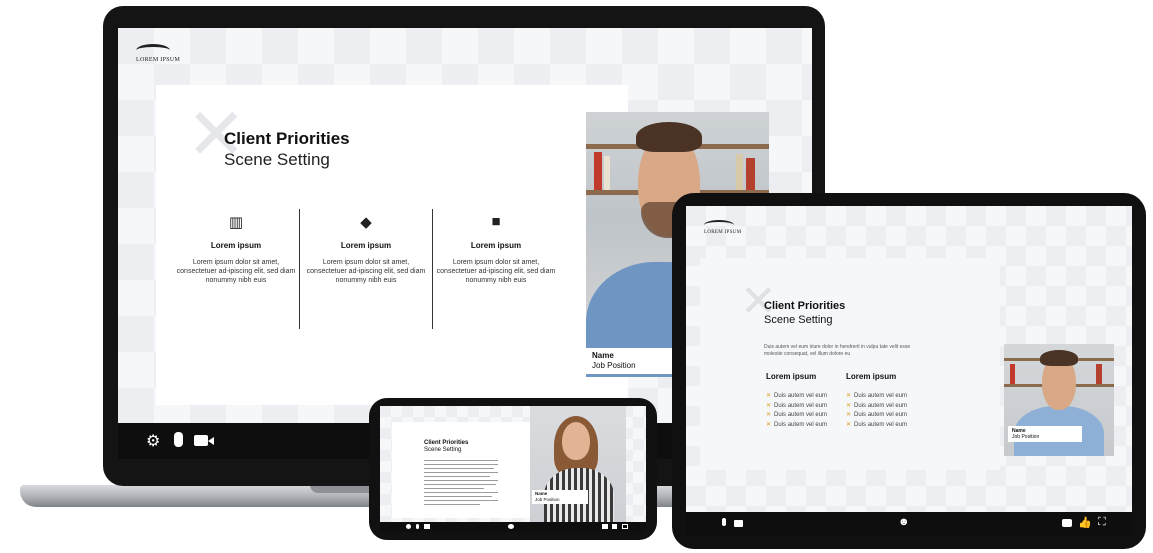  What do you see at coordinates (211, 441) in the screenshot?
I see `video-camera-lens` at bounding box center [211, 441].